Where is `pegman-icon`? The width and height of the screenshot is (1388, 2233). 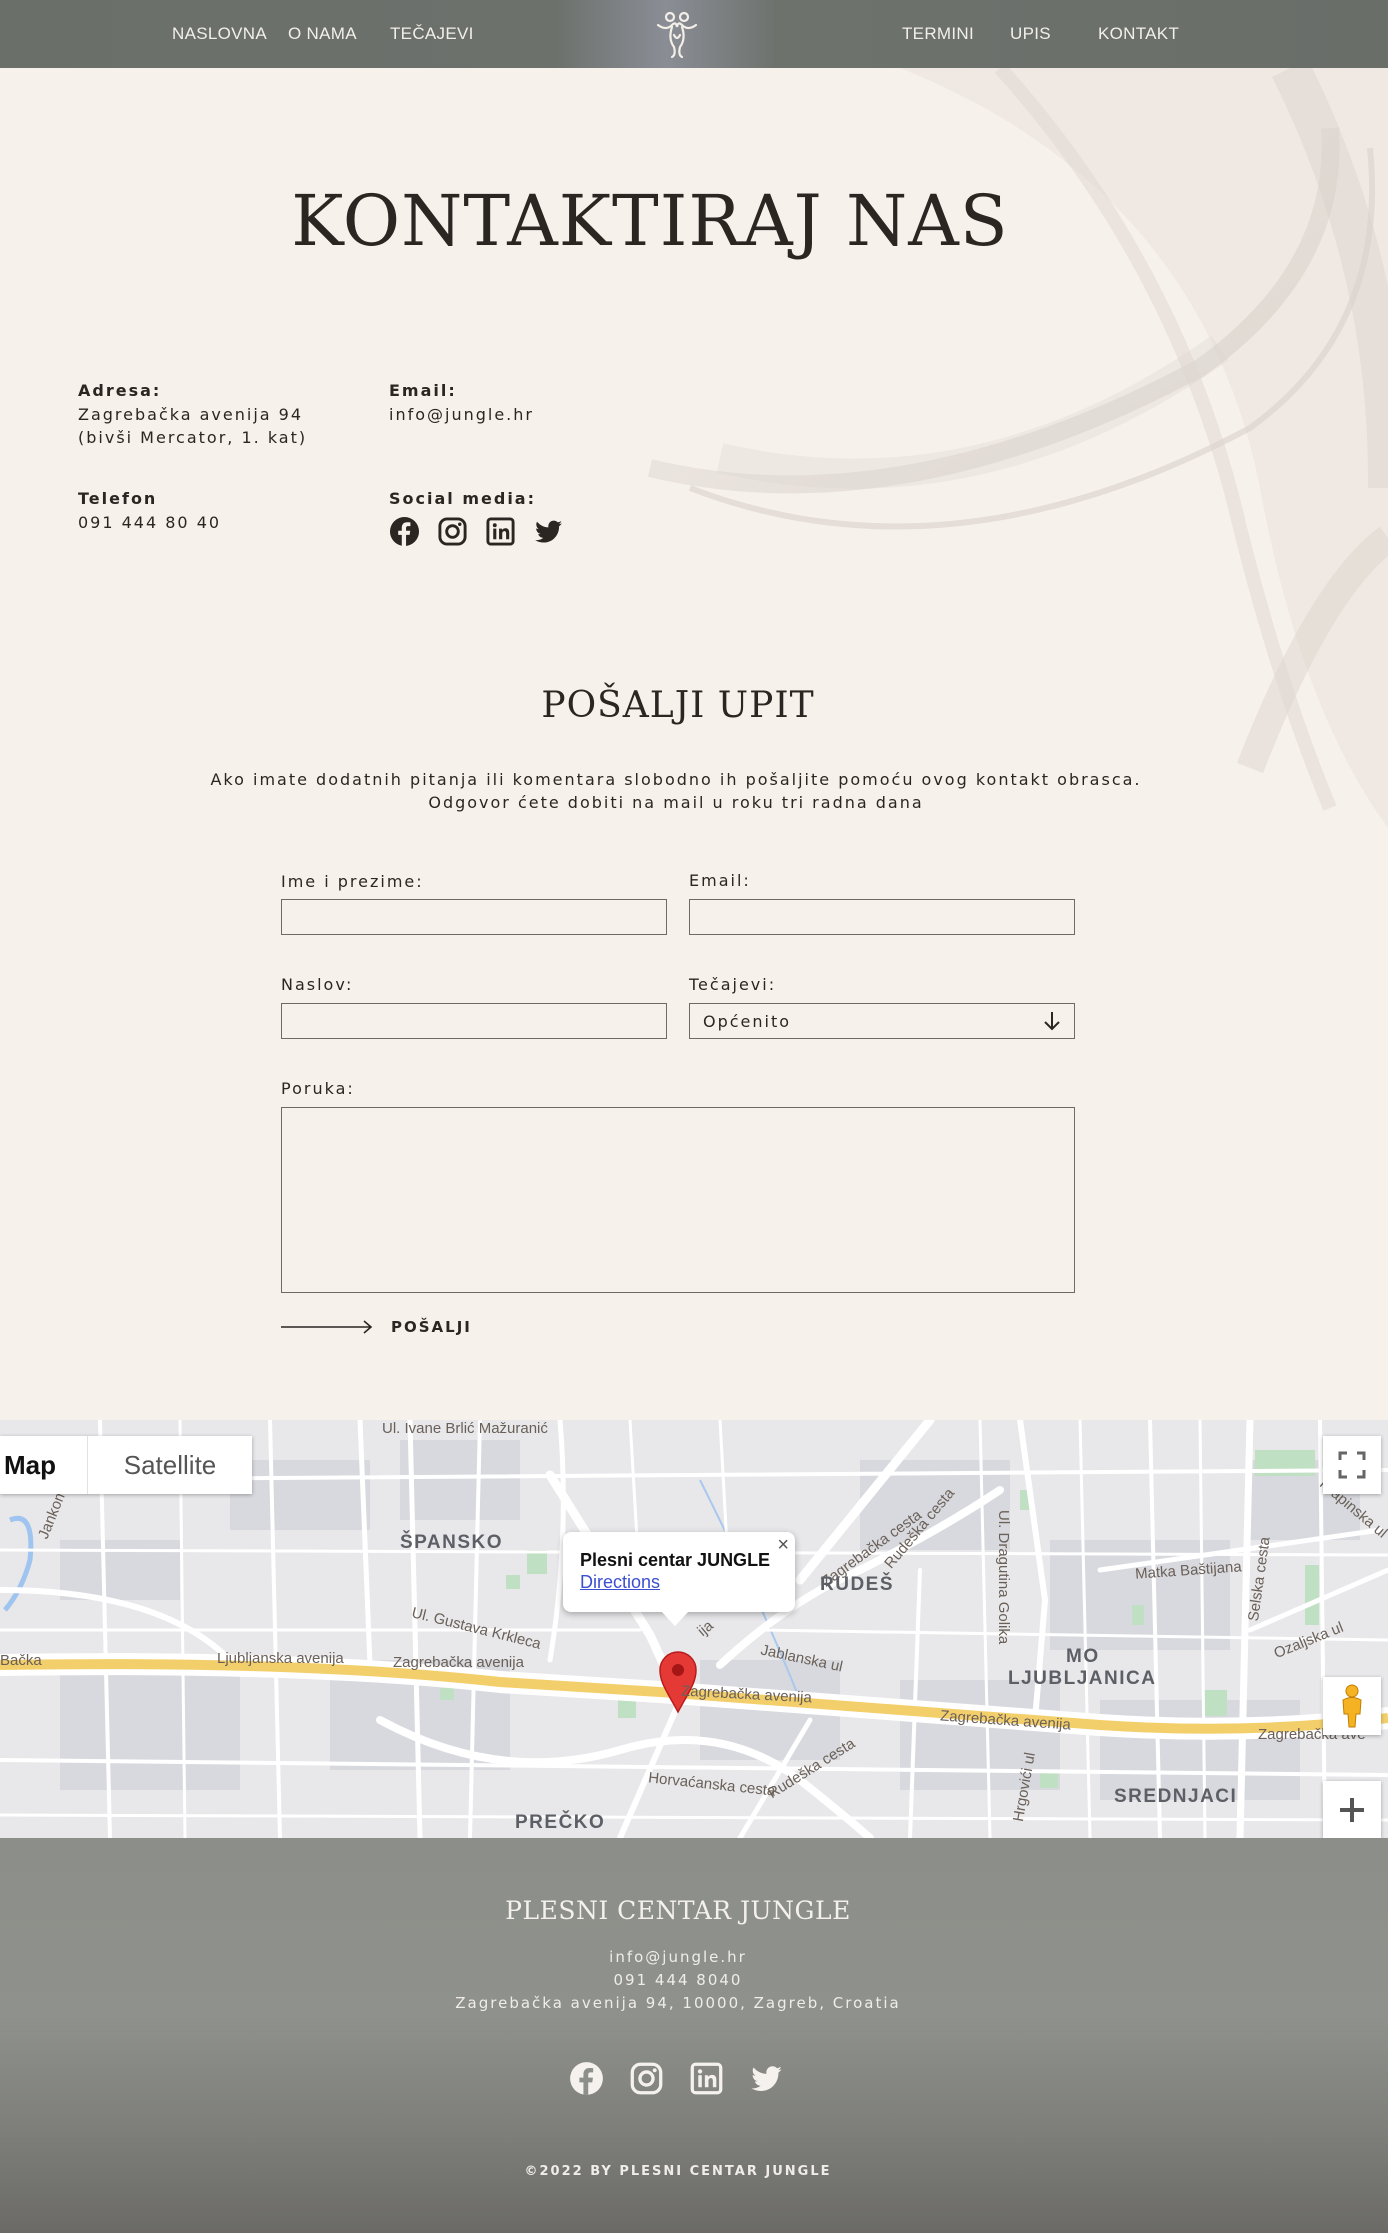
pegman-icon is located at coordinates (1352, 1706).